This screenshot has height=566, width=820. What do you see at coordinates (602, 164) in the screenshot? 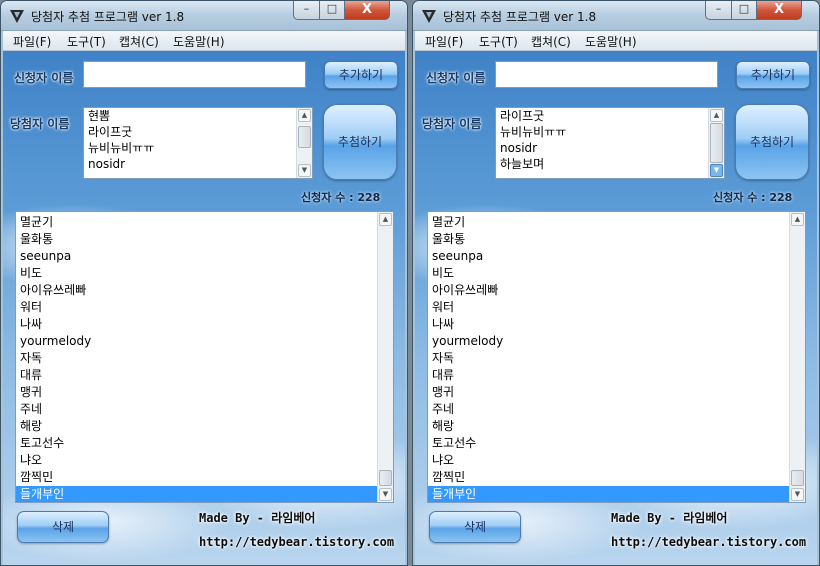
I see `winner-item: 하늘보며` at bounding box center [602, 164].